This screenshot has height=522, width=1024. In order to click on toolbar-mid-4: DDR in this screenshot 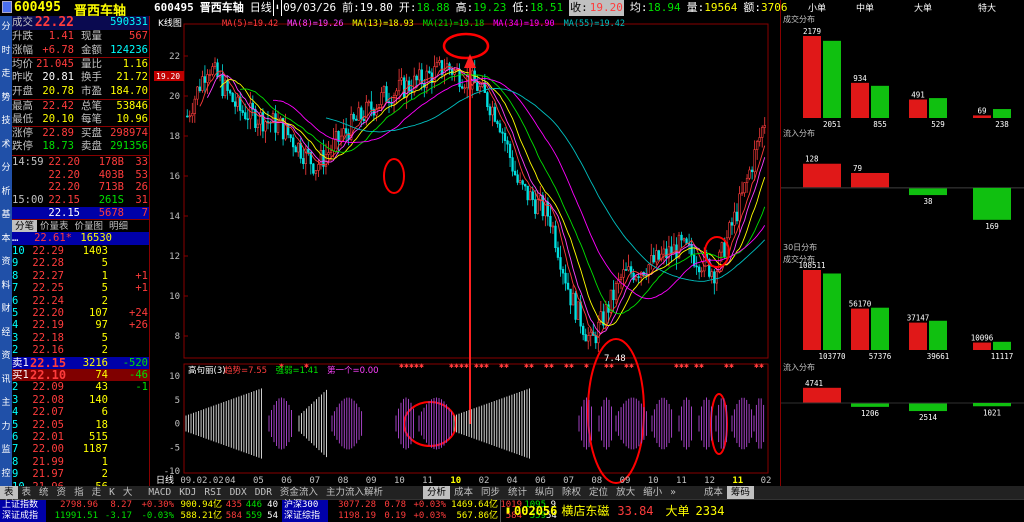, I will do `click(263, 492)`.